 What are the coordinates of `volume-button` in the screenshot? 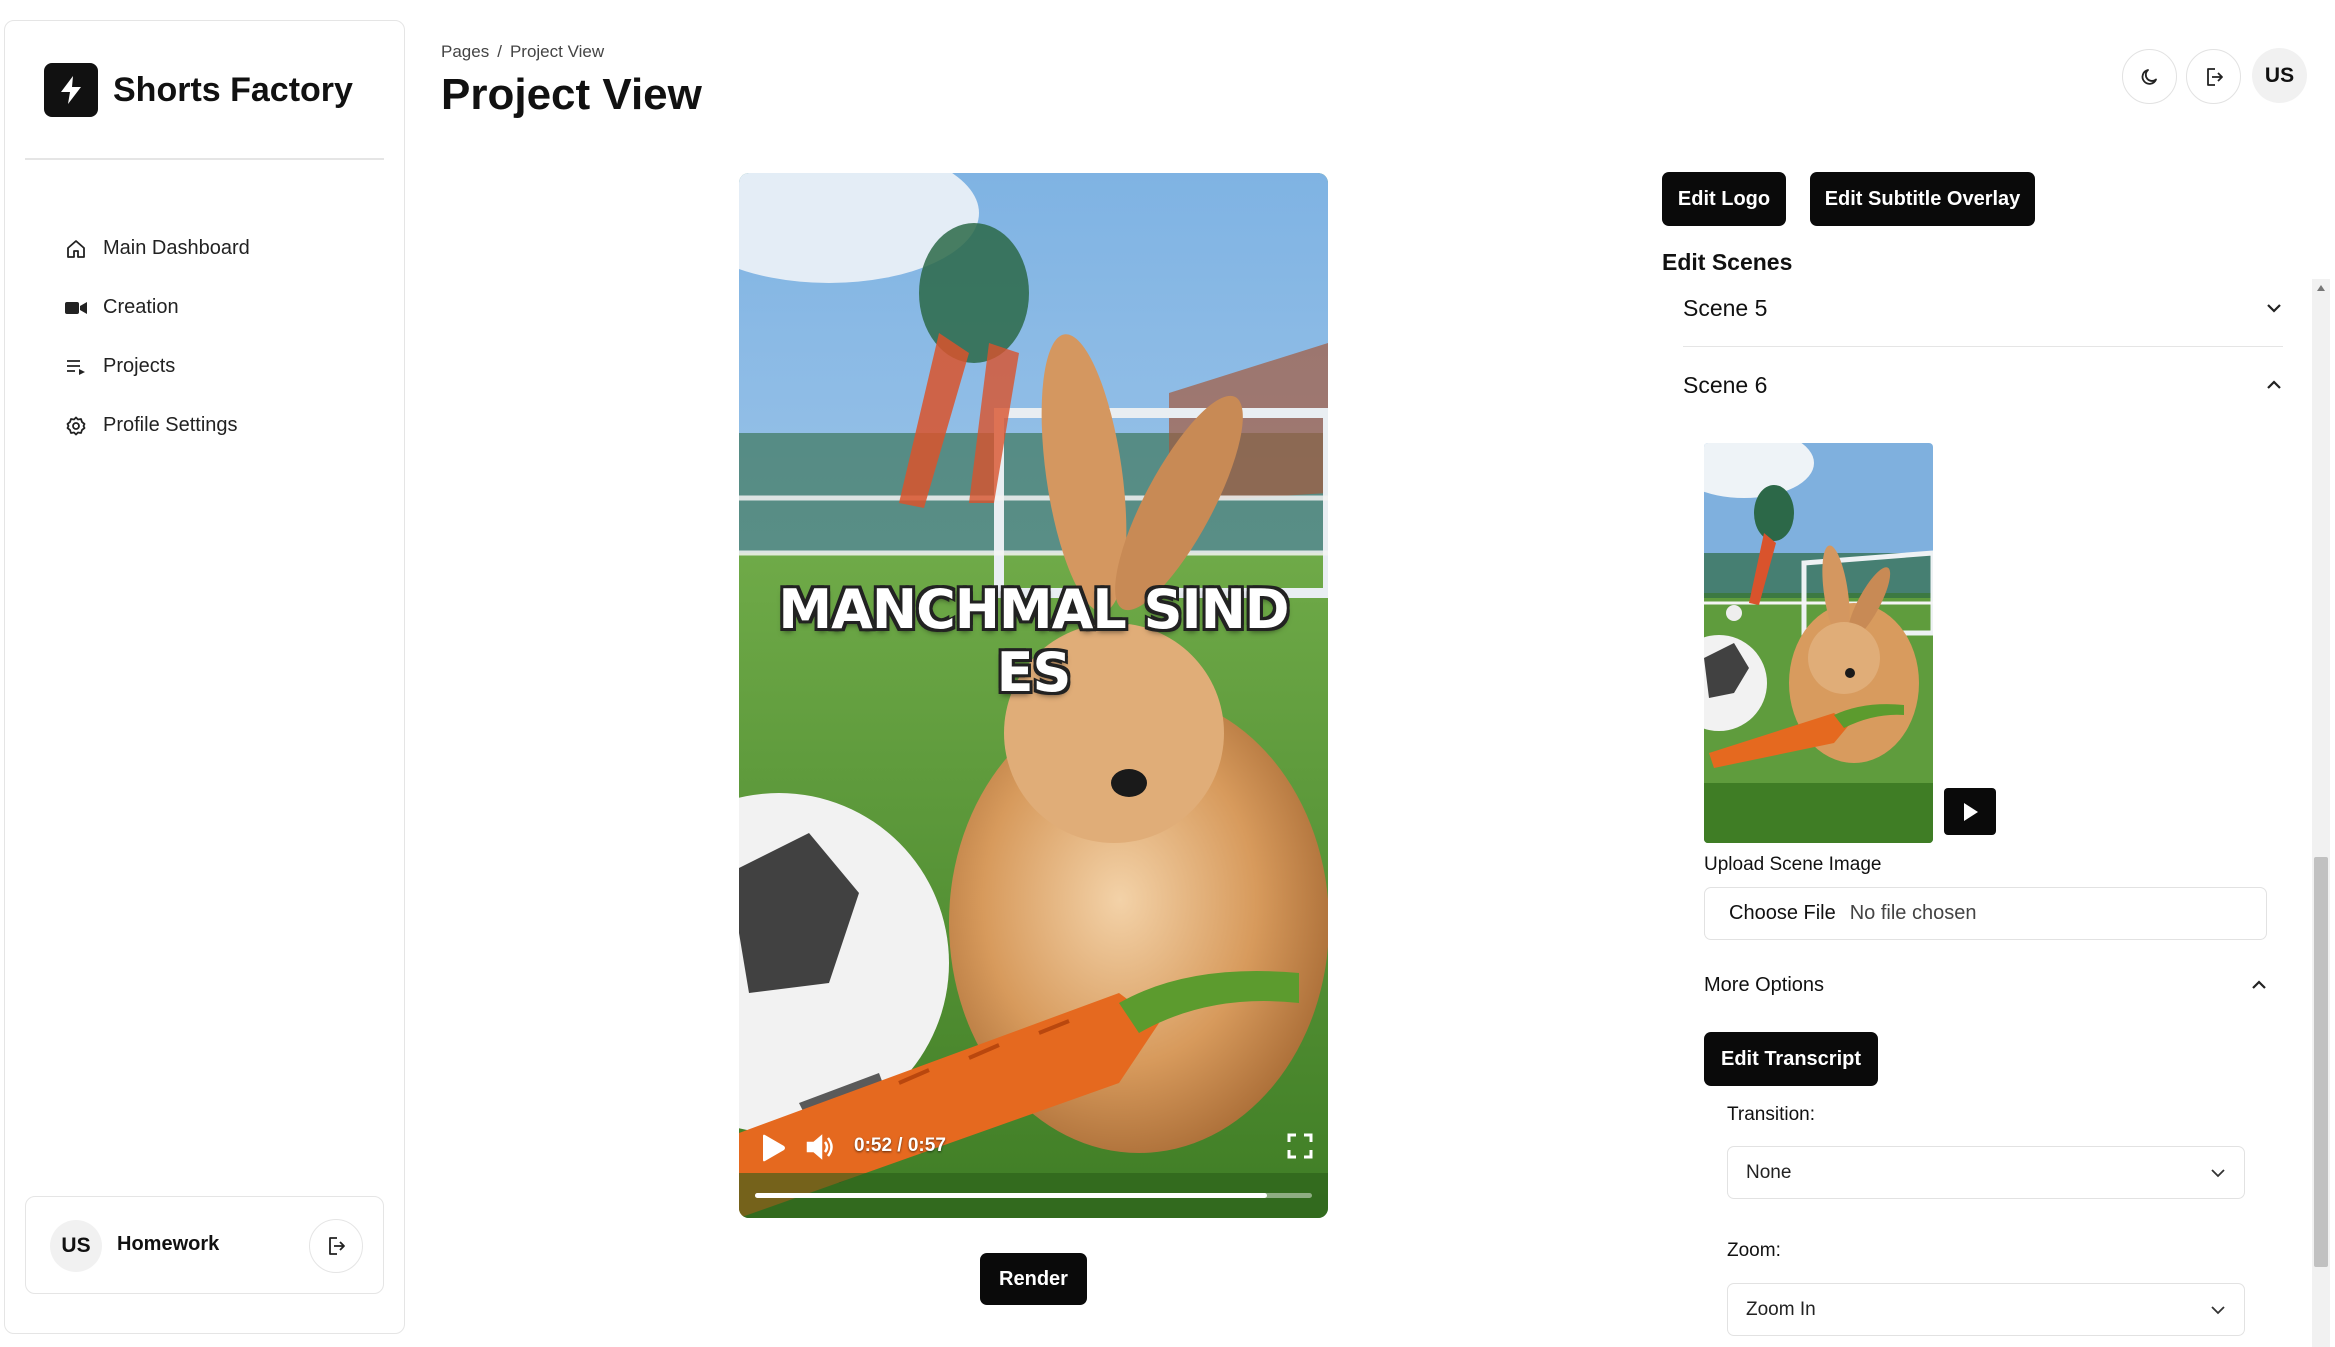 It's located at (821, 1149).